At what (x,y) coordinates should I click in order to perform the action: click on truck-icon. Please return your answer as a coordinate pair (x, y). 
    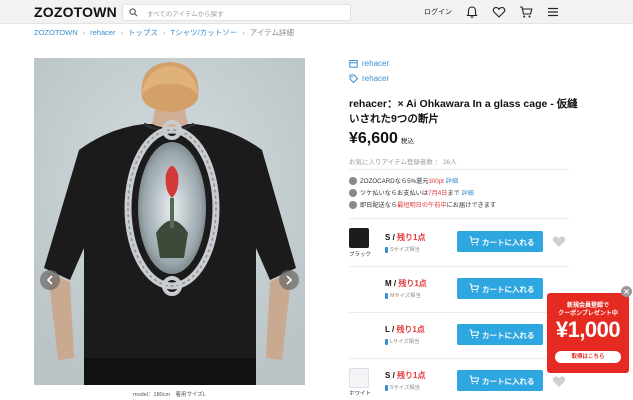
    Looking at the image, I should click on (353, 205).